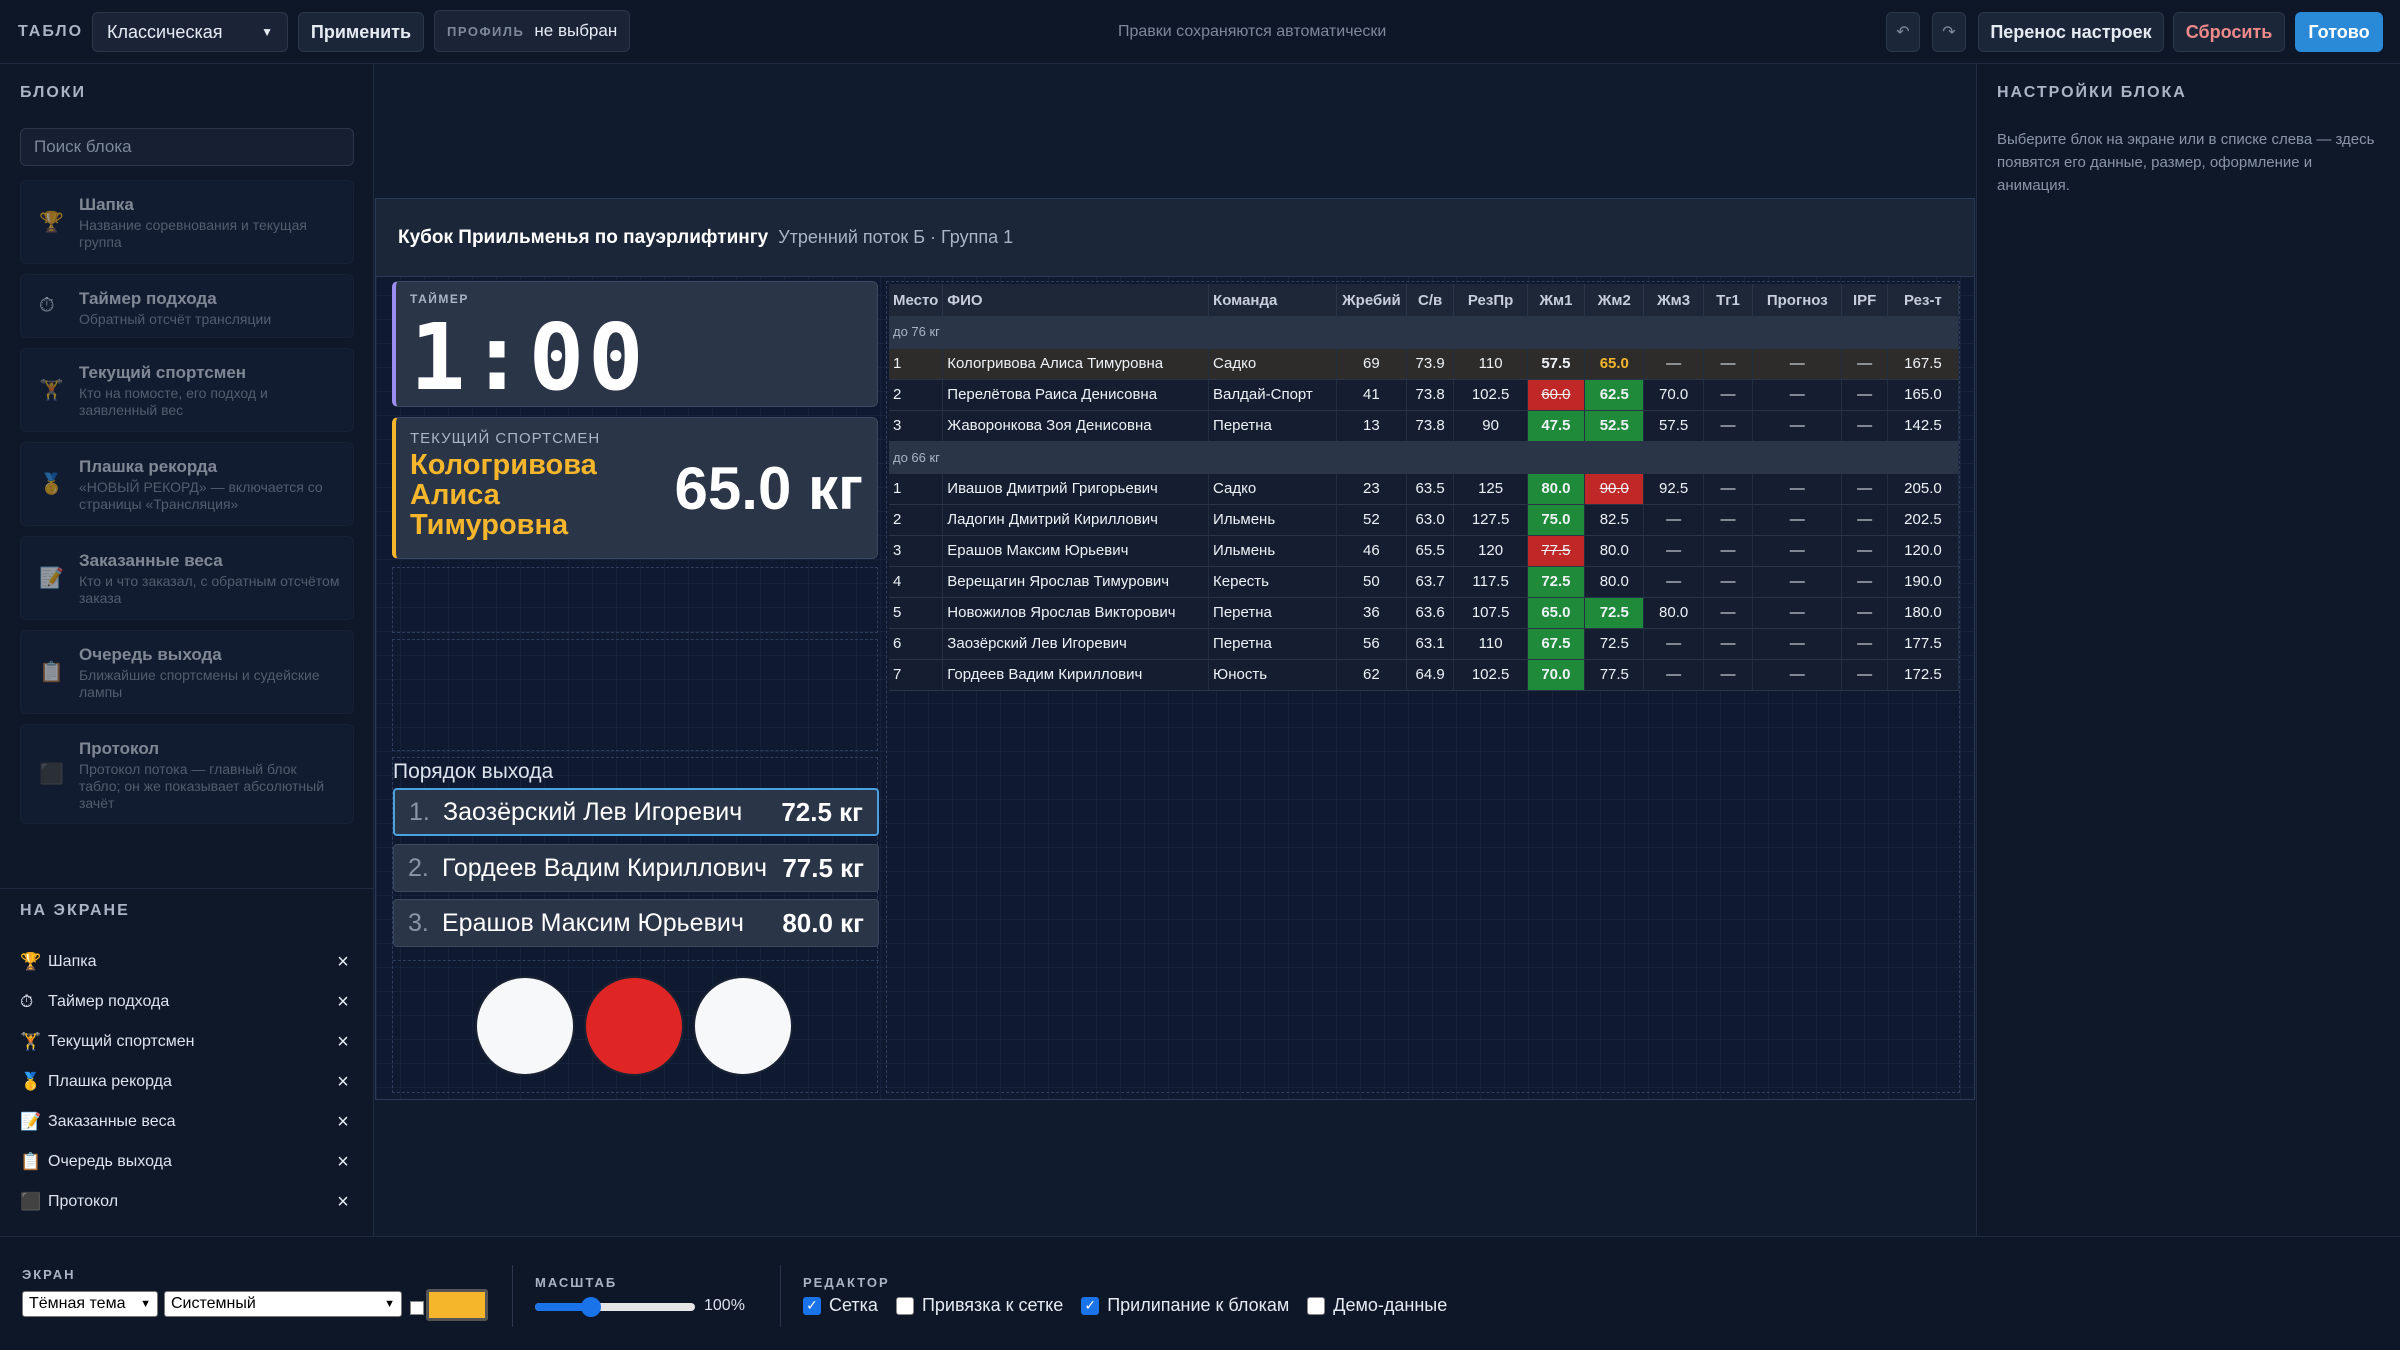 This screenshot has width=2400, height=1350. I want to click on current-athlete-name: Кологривова Алиса Тимуровна, so click(503, 495).